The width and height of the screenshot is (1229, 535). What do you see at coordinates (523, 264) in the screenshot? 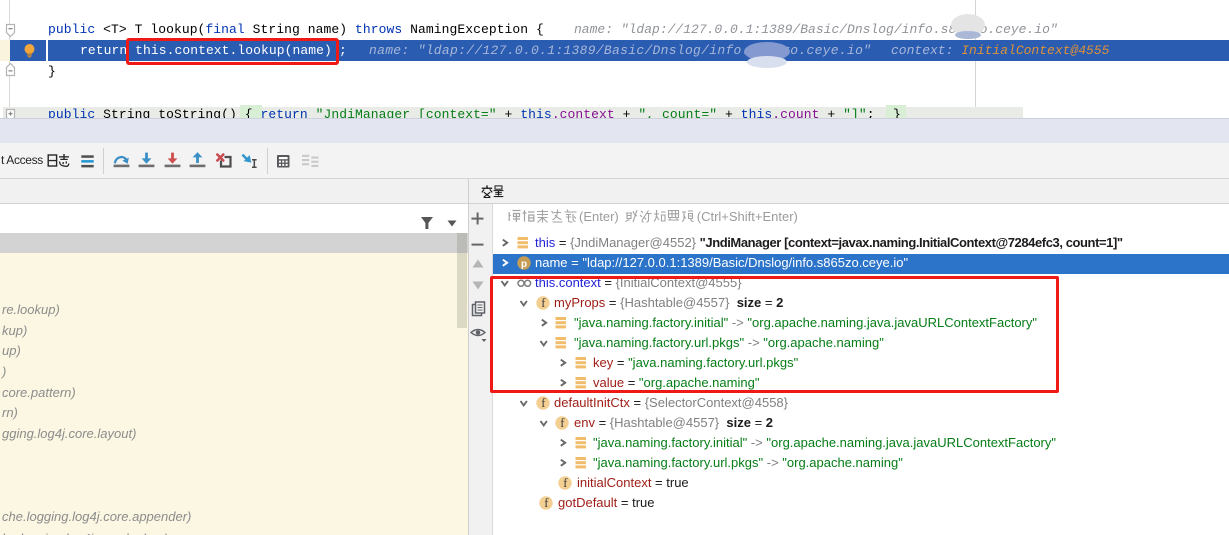
I see `svg-text: p` at bounding box center [523, 264].